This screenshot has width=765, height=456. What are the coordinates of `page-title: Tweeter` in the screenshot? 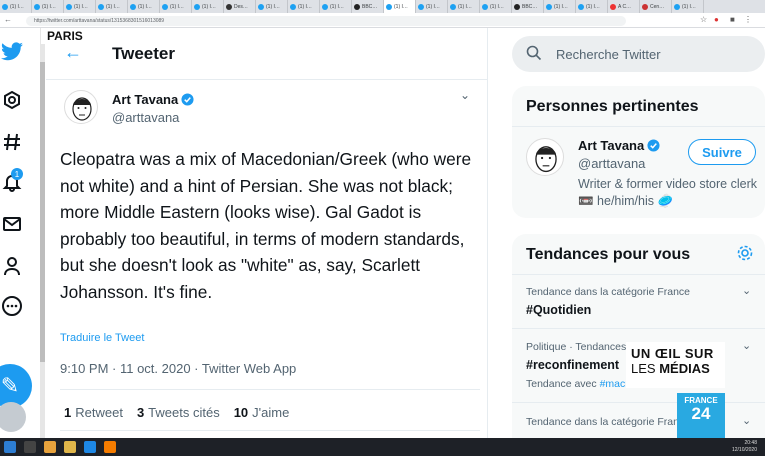 It's located at (143, 53).